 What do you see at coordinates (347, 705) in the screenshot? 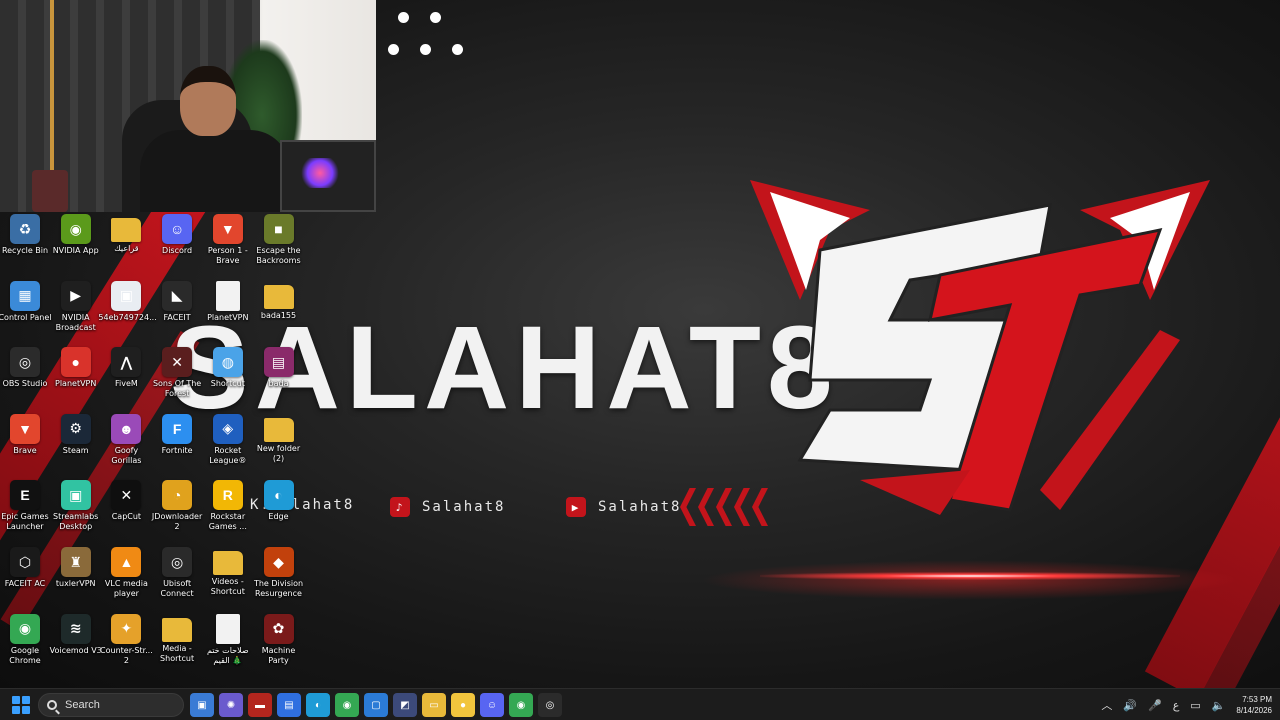
I see `chrome-taskbar-icon: ◉` at bounding box center [347, 705].